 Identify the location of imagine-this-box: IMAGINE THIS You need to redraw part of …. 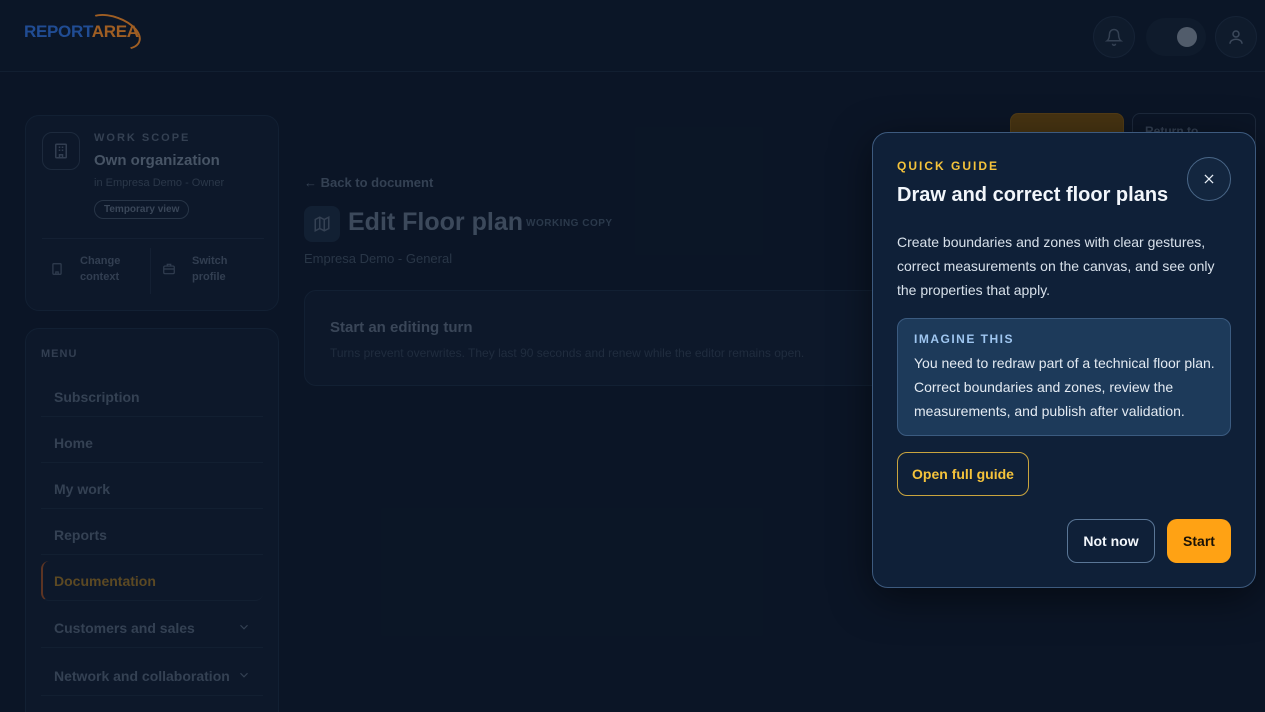
(1064, 377).